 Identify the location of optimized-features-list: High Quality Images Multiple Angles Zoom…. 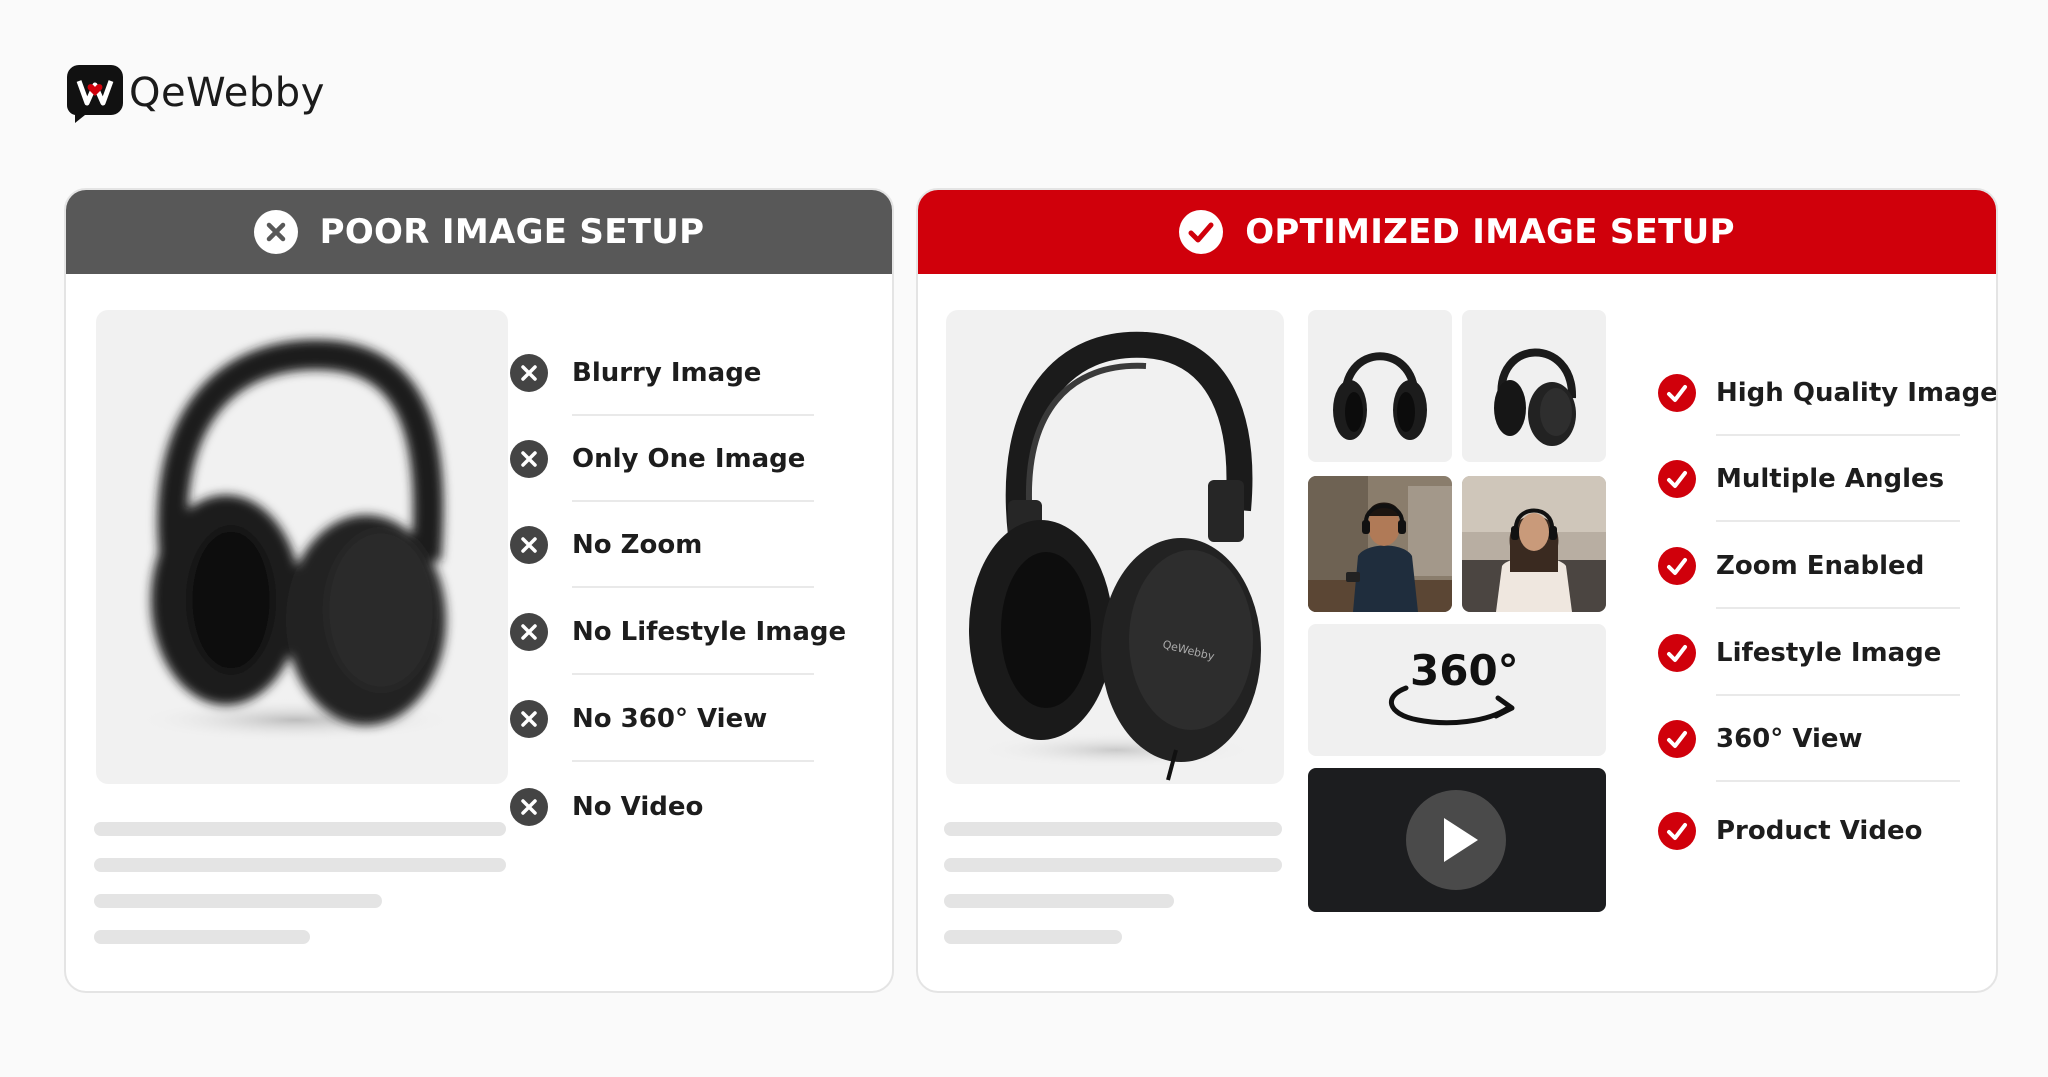
(1827, 610).